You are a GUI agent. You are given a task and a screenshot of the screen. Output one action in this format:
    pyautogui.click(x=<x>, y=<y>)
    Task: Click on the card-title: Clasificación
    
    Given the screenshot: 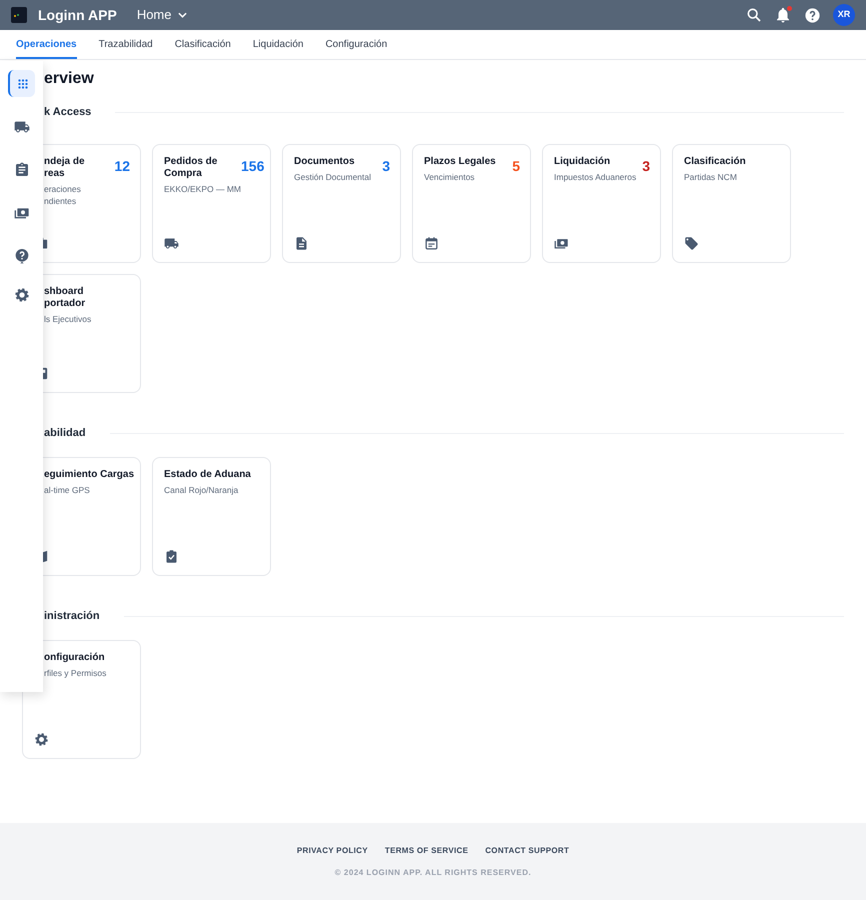 What is the action you would take?
    pyautogui.click(x=715, y=162)
    